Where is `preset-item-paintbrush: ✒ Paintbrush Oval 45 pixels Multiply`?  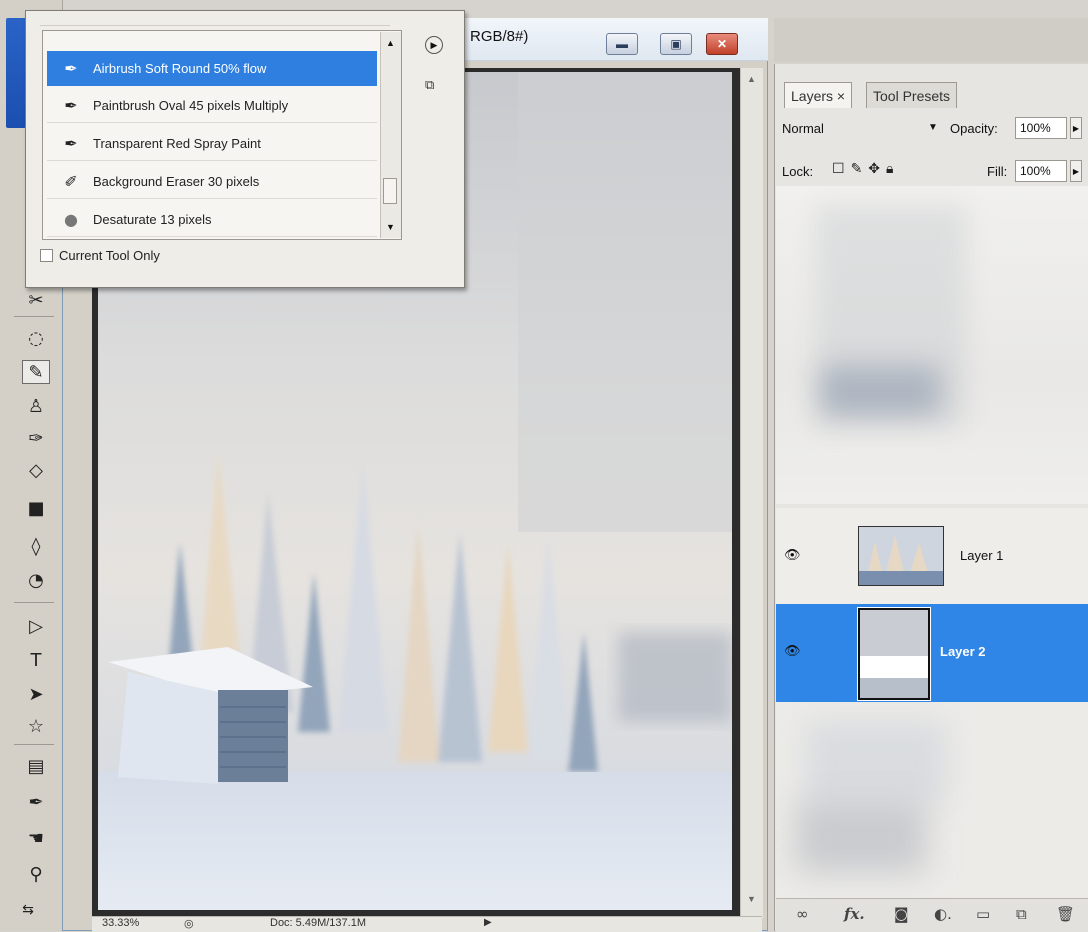
preset-item-paintbrush: ✒ Paintbrush Oval 45 pixels Multiply is located at coordinates (212, 105).